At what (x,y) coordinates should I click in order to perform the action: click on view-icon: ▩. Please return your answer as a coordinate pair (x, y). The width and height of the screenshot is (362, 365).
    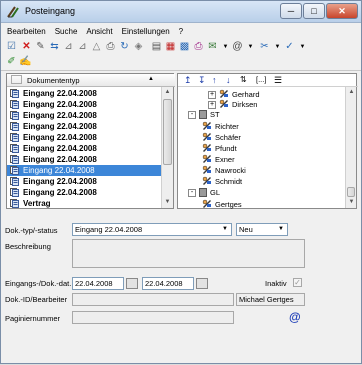
    Looking at the image, I should click on (184, 47).